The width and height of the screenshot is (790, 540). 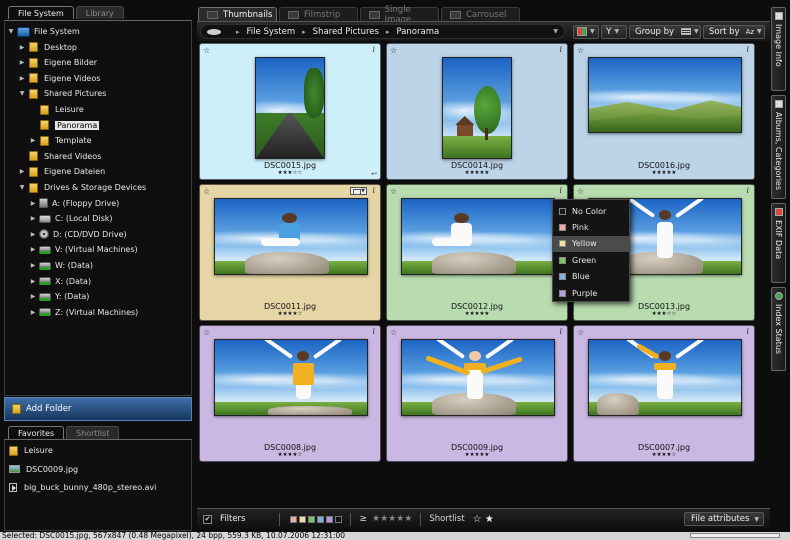 I want to click on tree-item: ▶ C: (Local Disk), so click(x=71, y=218).